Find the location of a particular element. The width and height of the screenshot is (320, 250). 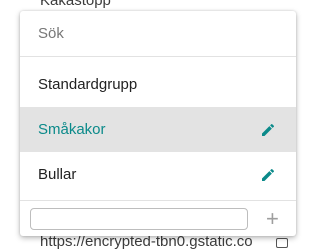

menu-item-label: Standardgrupp is located at coordinates (88, 84).